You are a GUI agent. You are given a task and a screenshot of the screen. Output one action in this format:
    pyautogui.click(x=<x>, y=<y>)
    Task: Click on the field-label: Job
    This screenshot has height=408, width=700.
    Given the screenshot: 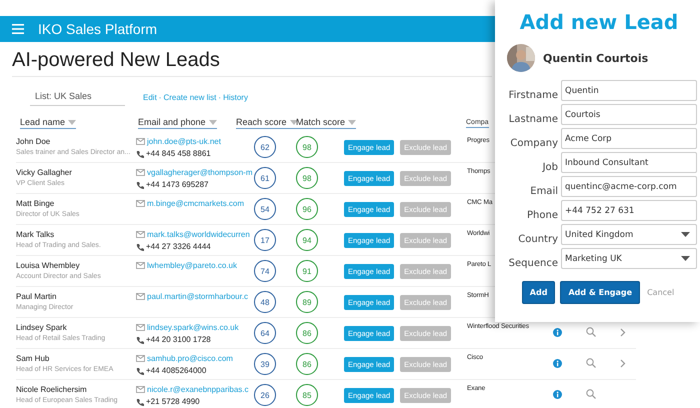 What is the action you would take?
    pyautogui.click(x=549, y=167)
    